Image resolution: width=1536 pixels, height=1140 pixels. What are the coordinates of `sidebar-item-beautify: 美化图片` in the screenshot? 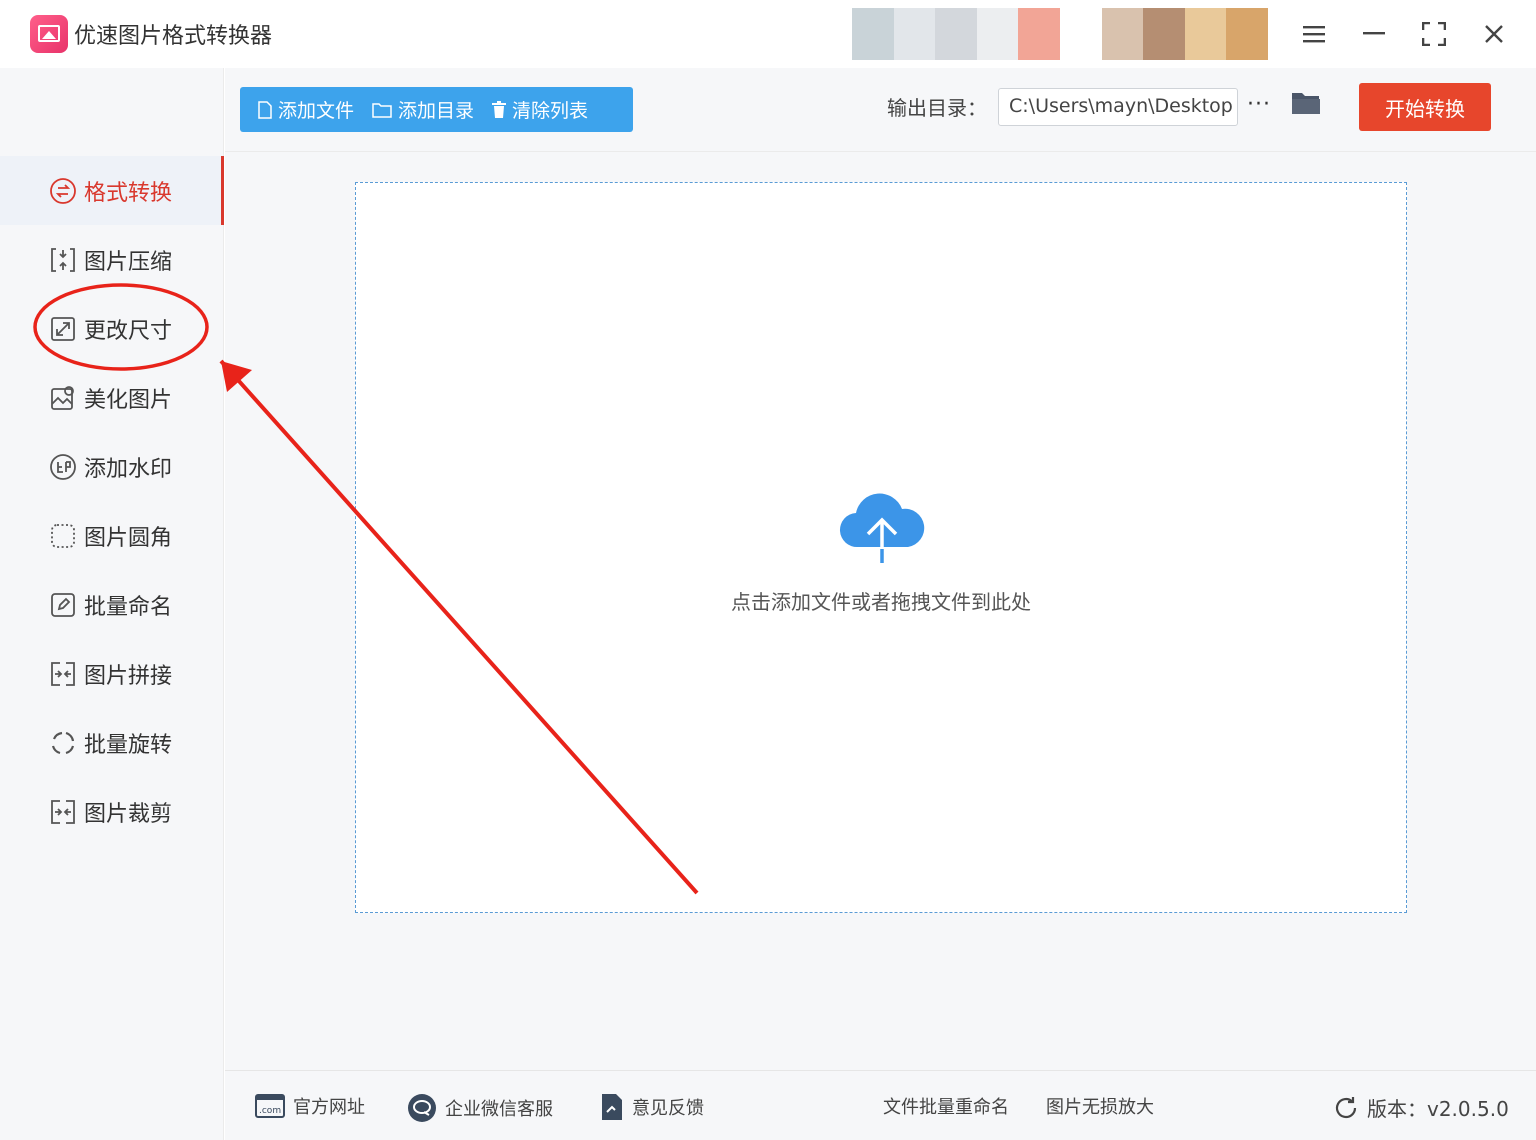 It's located at (112, 397).